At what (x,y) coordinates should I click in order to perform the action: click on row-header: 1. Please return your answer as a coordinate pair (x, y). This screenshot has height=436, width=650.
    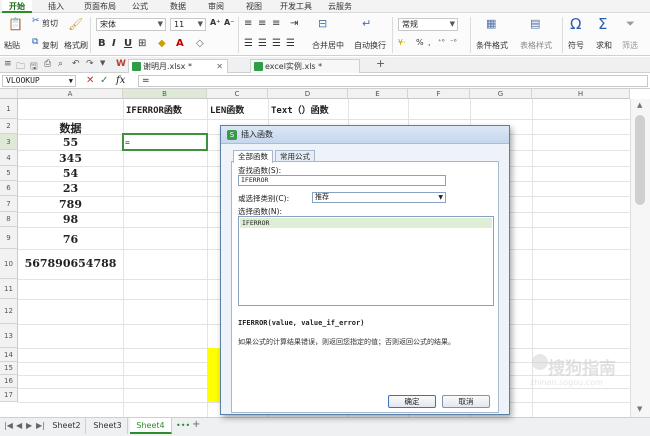
    Looking at the image, I should click on (9, 109).